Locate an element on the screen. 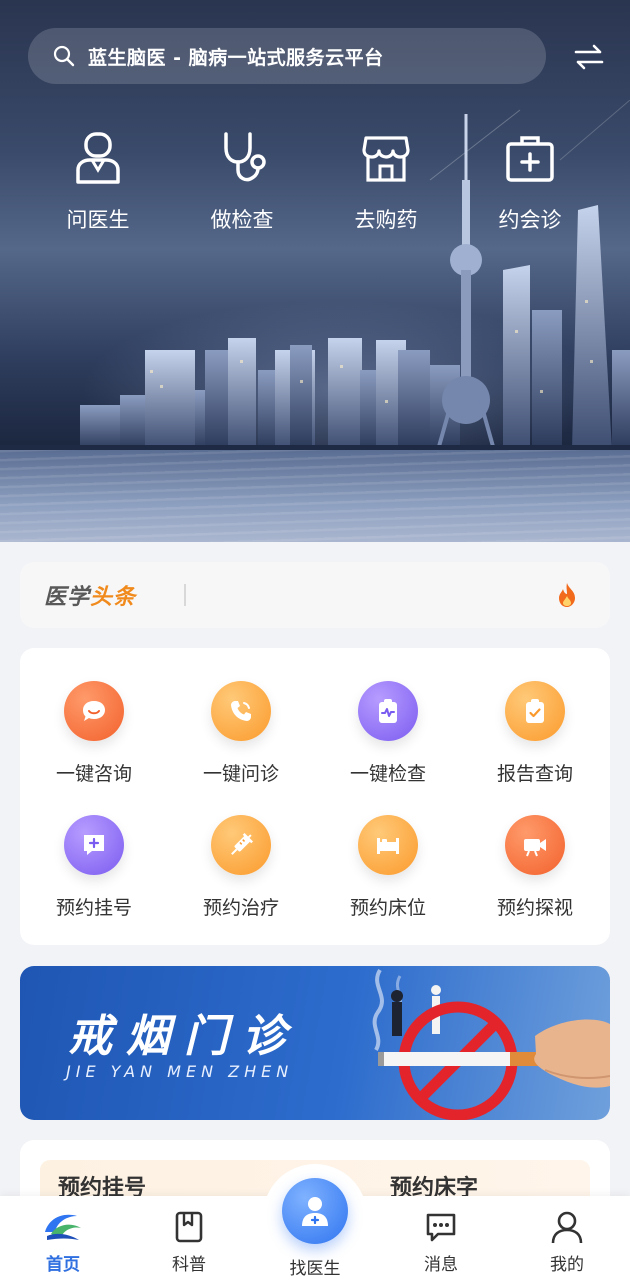  tab-label: 科普 is located at coordinates (189, 1265).